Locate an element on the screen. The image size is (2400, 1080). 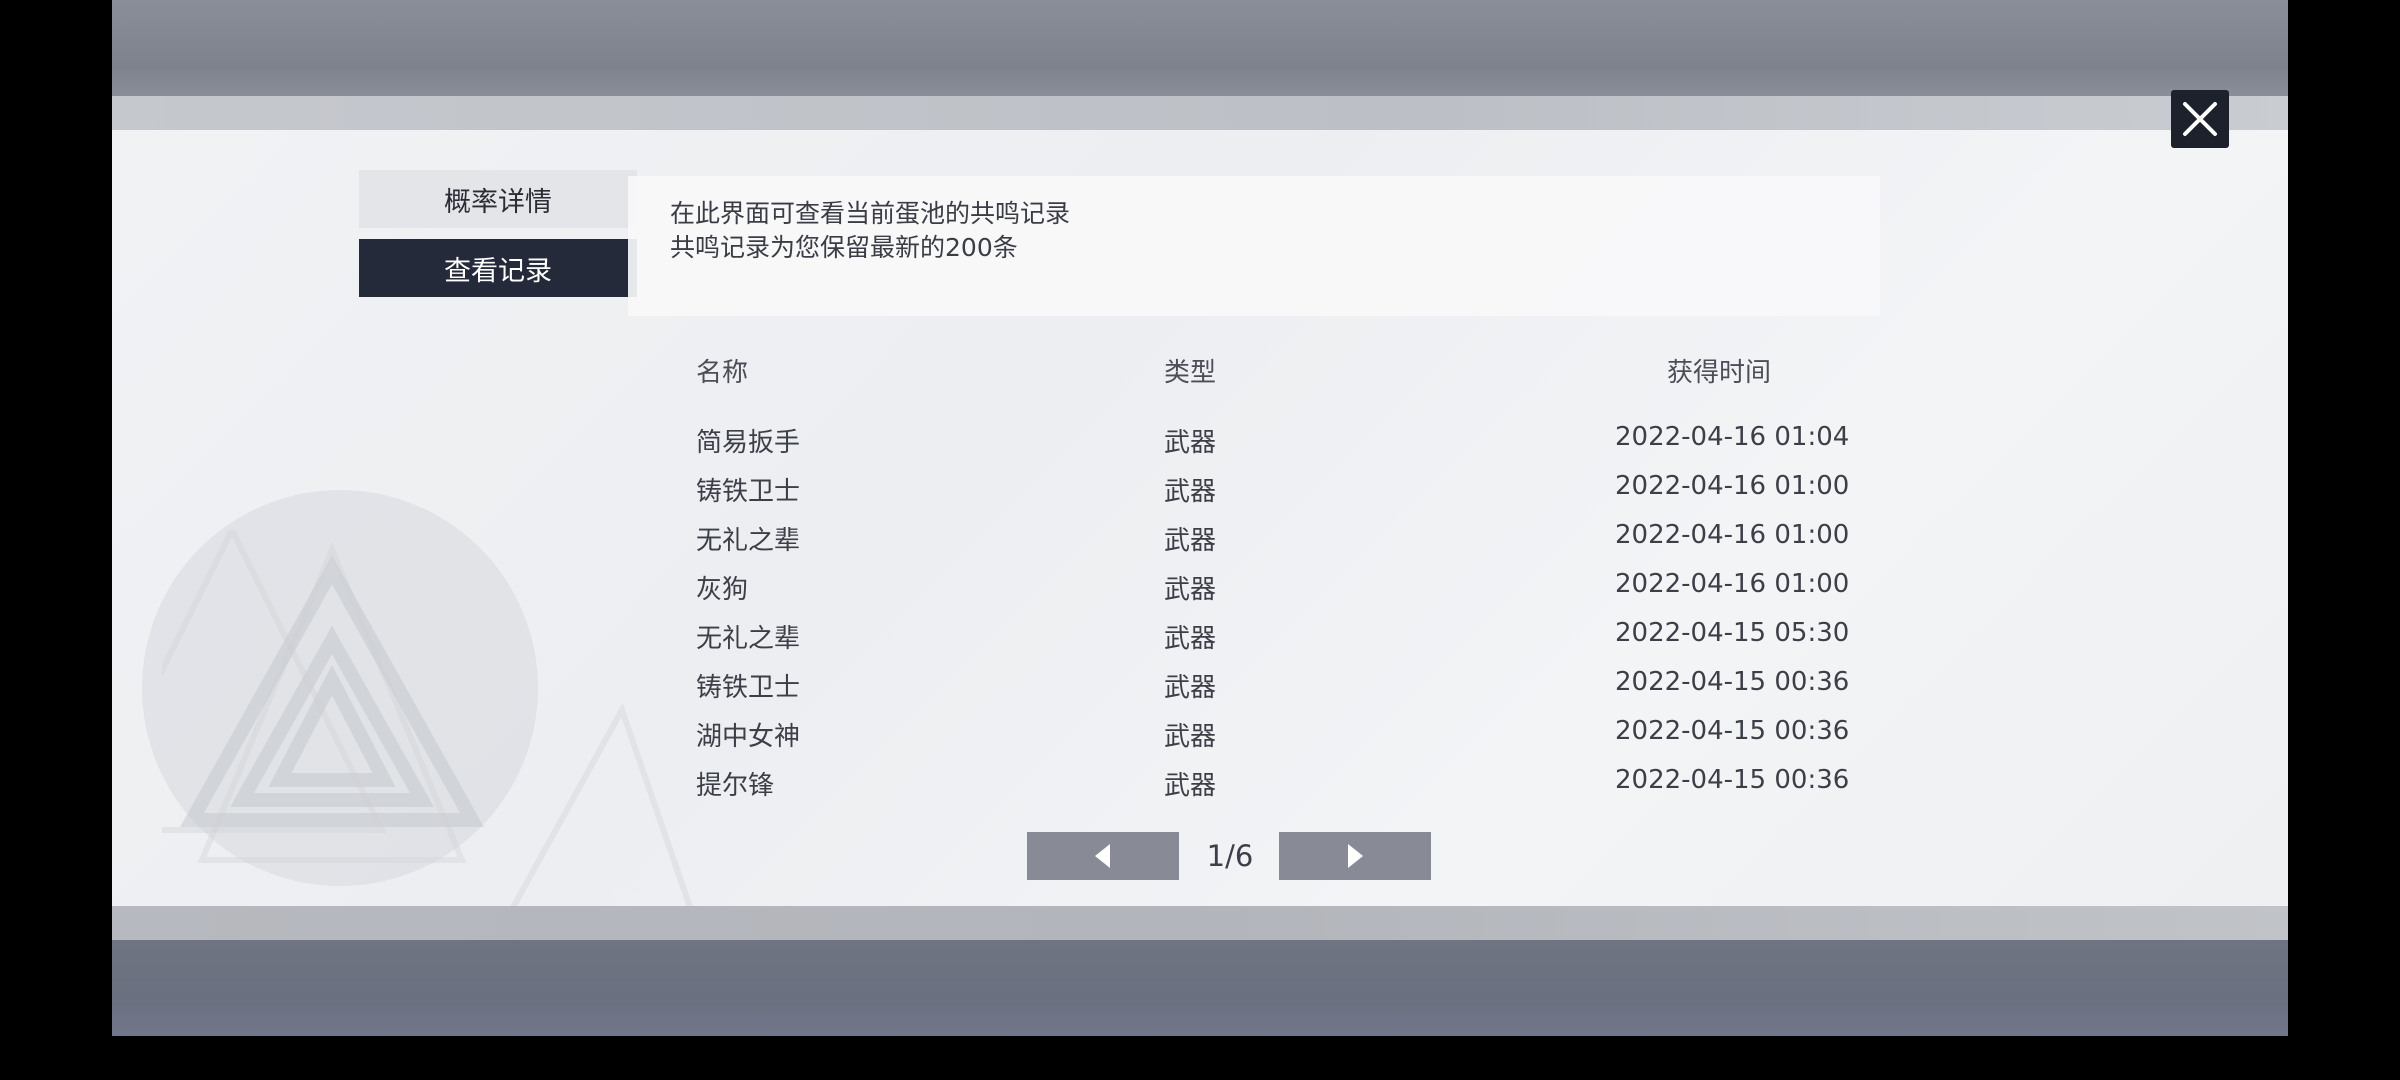
info-text-line-2: 共鸣记录为您保留最新的200条 is located at coordinates (844, 247).